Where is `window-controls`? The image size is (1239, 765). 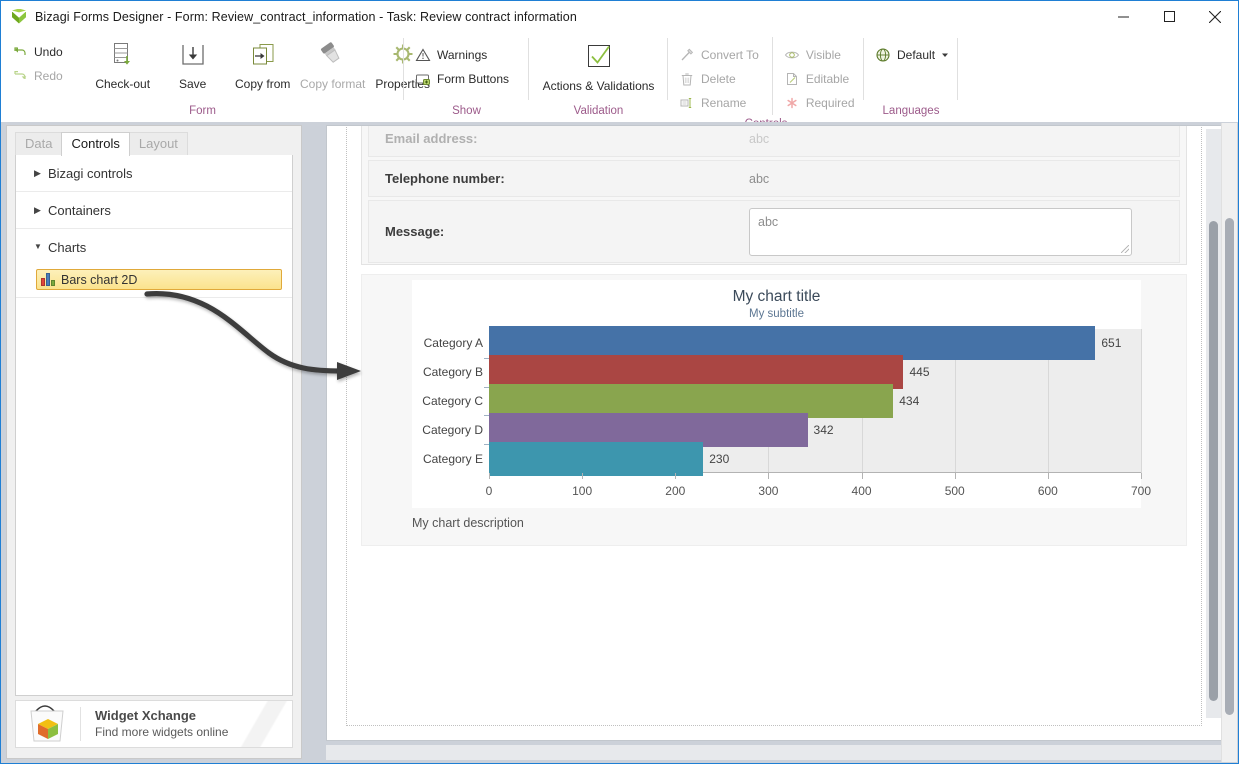 window-controls is located at coordinates (1169, 16).